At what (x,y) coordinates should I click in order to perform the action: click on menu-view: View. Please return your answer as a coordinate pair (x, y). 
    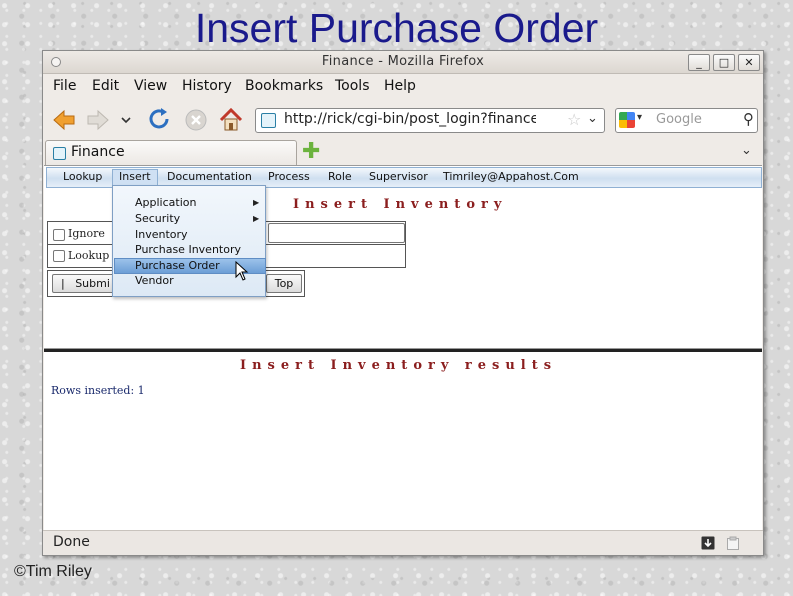
    Looking at the image, I should click on (150, 86).